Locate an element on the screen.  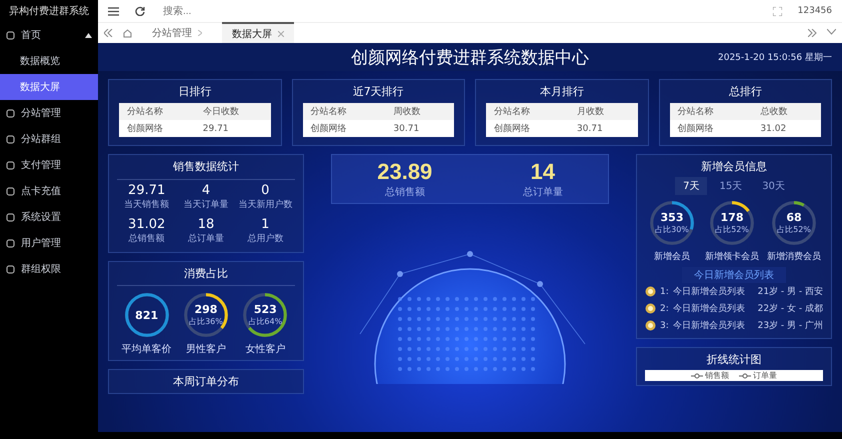
ring-label: 女性客户 is located at coordinates (265, 349).